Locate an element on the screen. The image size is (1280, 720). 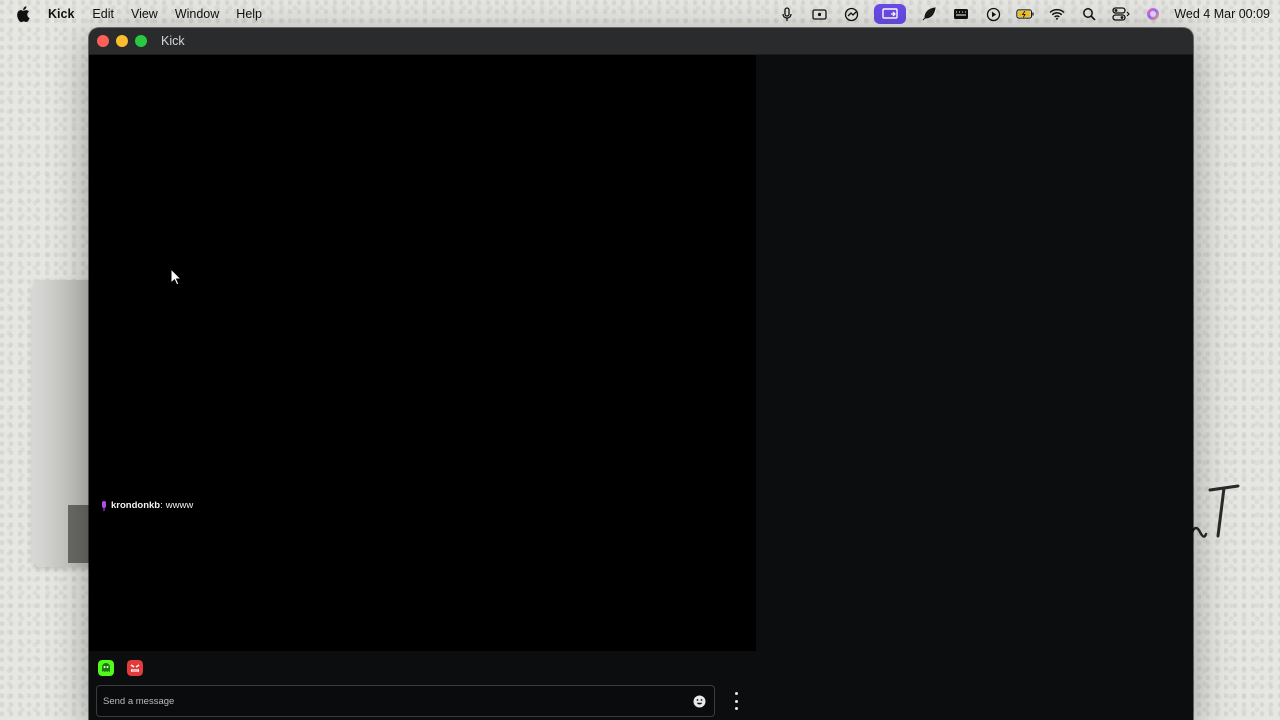
wallpaper-scribble is located at coordinates (1215, 511).